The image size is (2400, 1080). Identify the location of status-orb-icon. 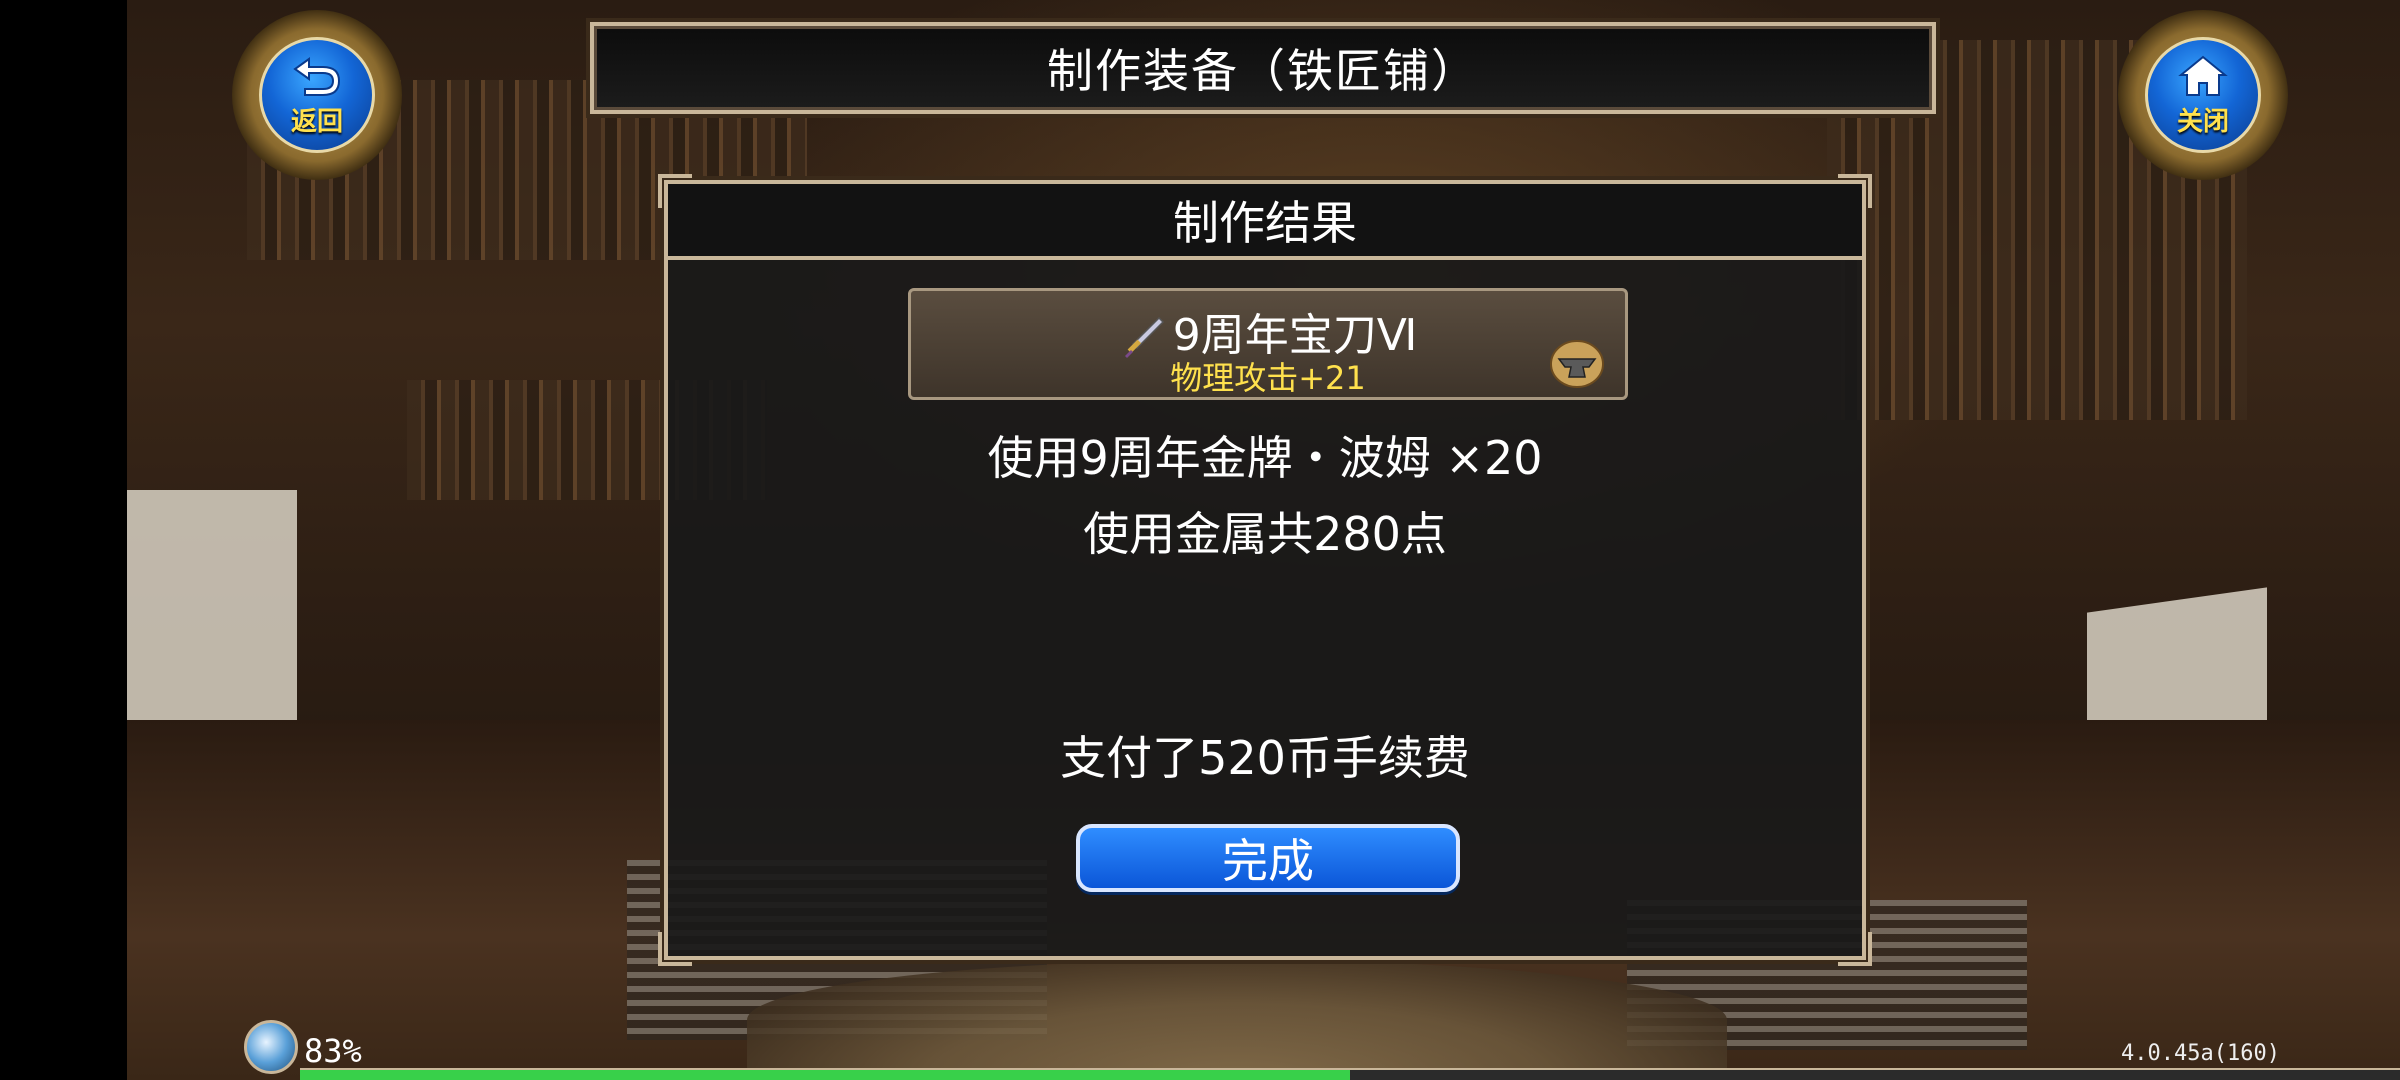
(271, 1047).